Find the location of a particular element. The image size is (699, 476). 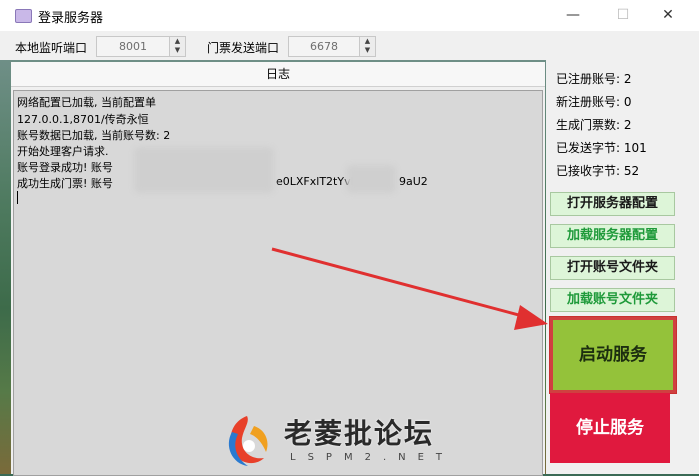

arrow-head is located at coordinates (531, 317).